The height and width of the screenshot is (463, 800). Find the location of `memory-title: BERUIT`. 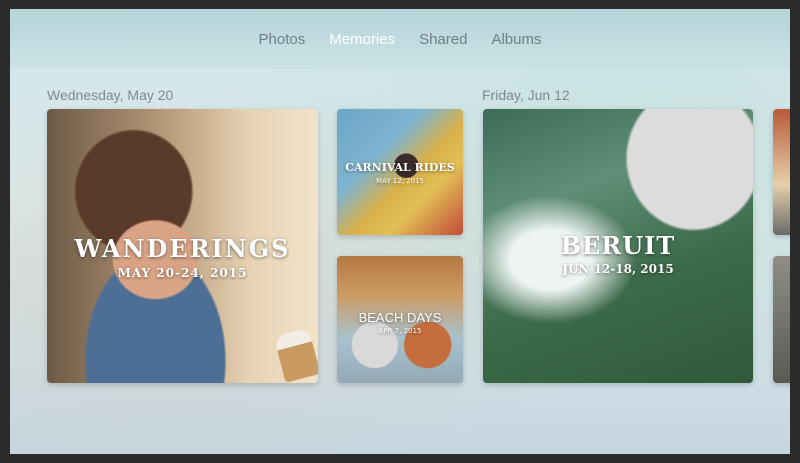

memory-title: BERUIT is located at coordinates (618, 245).